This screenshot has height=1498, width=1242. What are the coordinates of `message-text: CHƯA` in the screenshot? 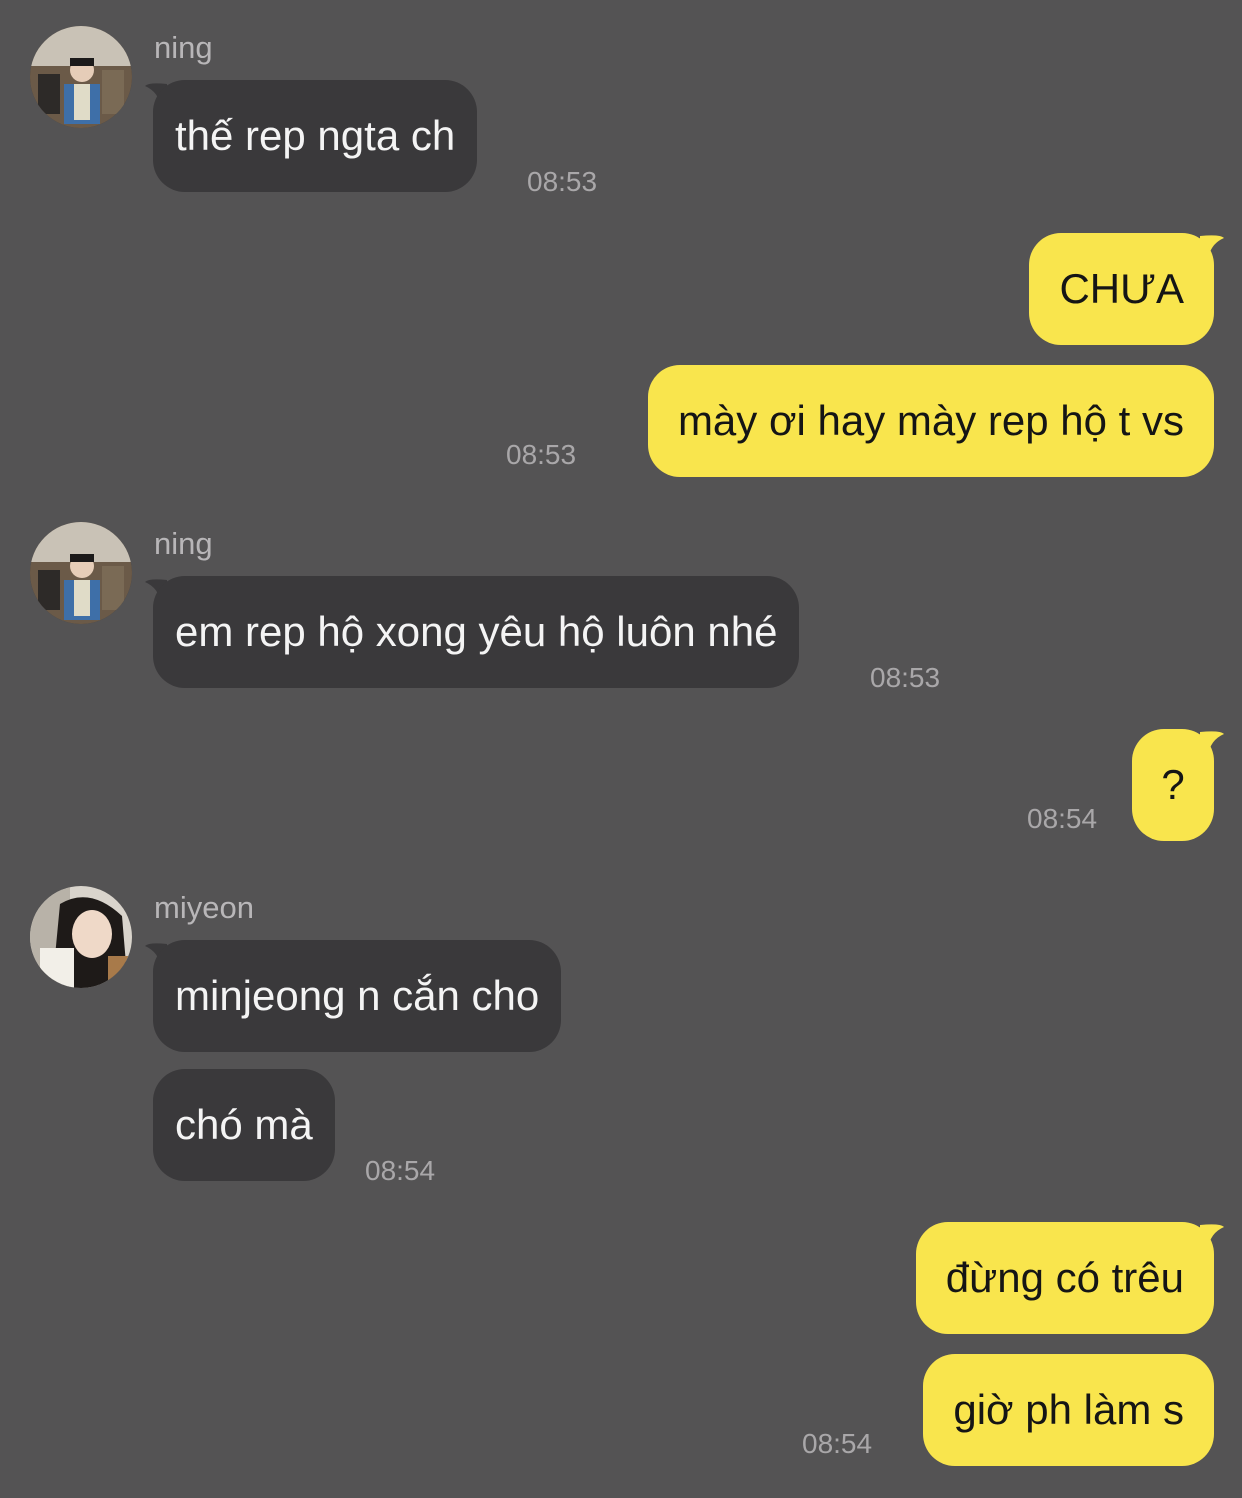 It's located at (1121, 288).